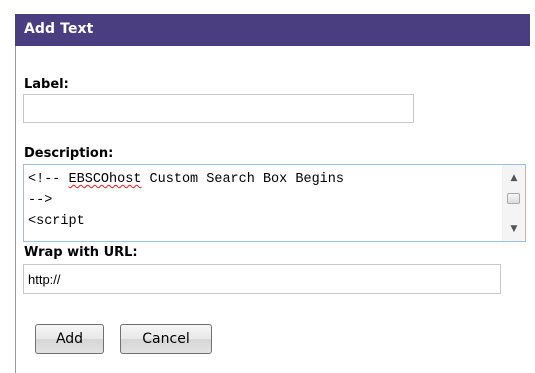 The width and height of the screenshot is (535, 373). Describe the element at coordinates (59, 29) in the screenshot. I see `dialog-title: Add Text` at that location.